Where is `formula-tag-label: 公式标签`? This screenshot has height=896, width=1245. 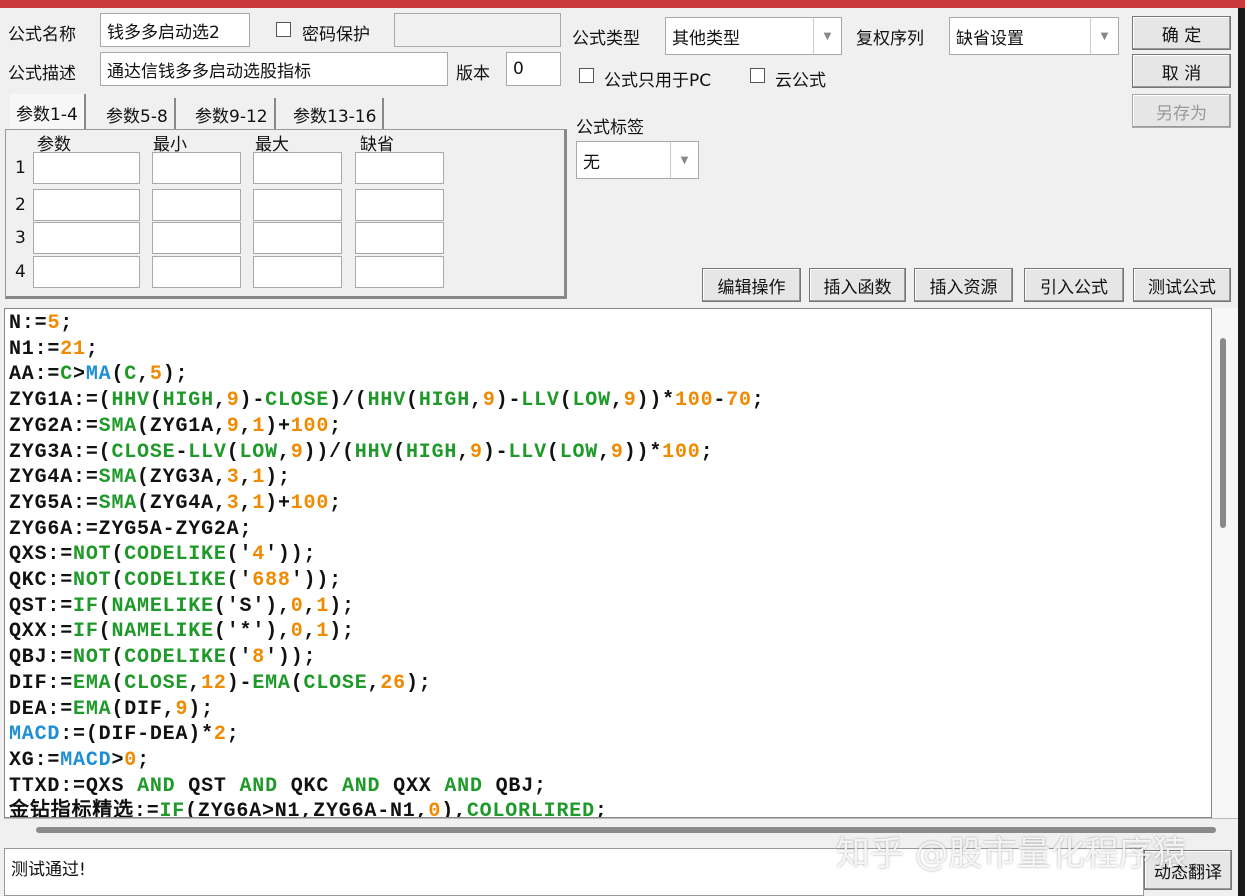
formula-tag-label: 公式标签 is located at coordinates (610, 128).